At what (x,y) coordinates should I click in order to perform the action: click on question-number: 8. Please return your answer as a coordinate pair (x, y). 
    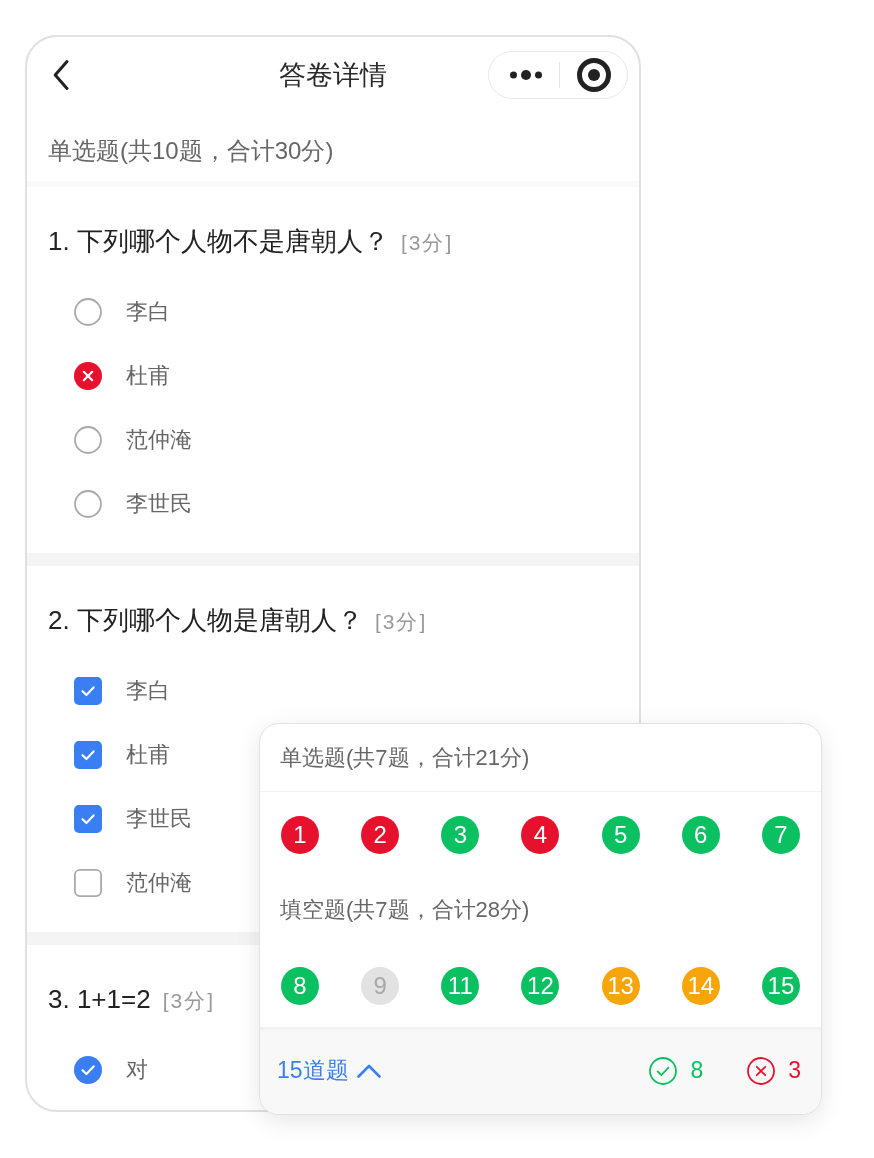
    Looking at the image, I should click on (300, 986).